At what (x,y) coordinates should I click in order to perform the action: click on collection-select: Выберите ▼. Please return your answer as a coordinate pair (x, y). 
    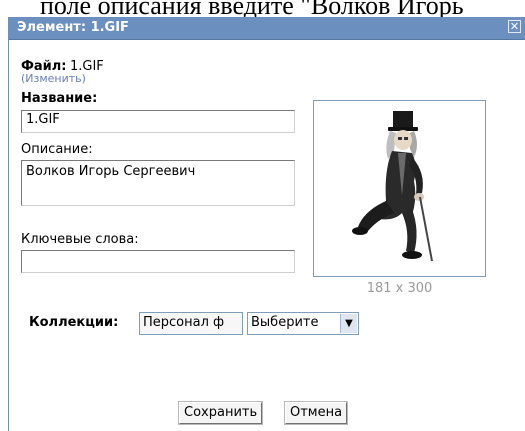
    Looking at the image, I should click on (303, 323).